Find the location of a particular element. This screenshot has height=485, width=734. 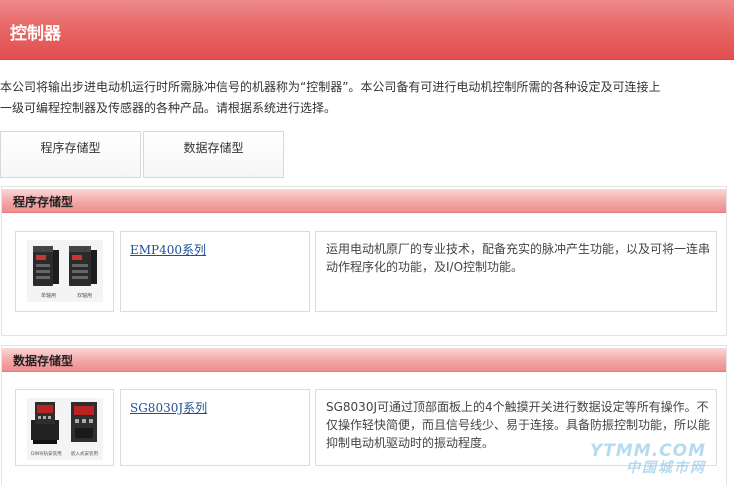

image-caption-2: 双轴用 is located at coordinates (84, 295).